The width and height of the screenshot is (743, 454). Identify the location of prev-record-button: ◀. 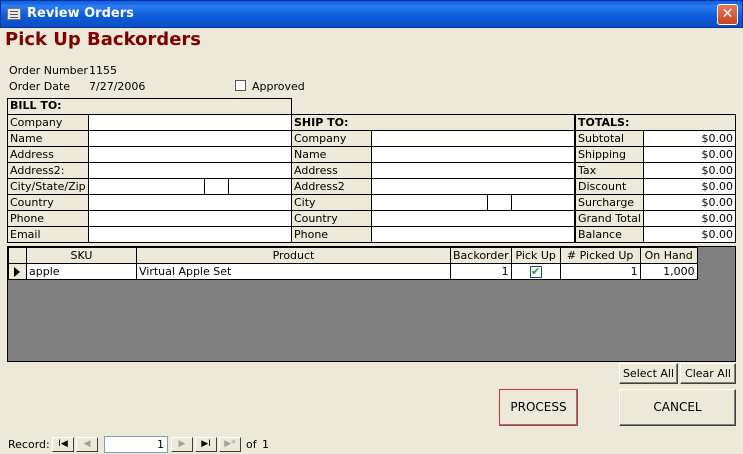
(87, 444).